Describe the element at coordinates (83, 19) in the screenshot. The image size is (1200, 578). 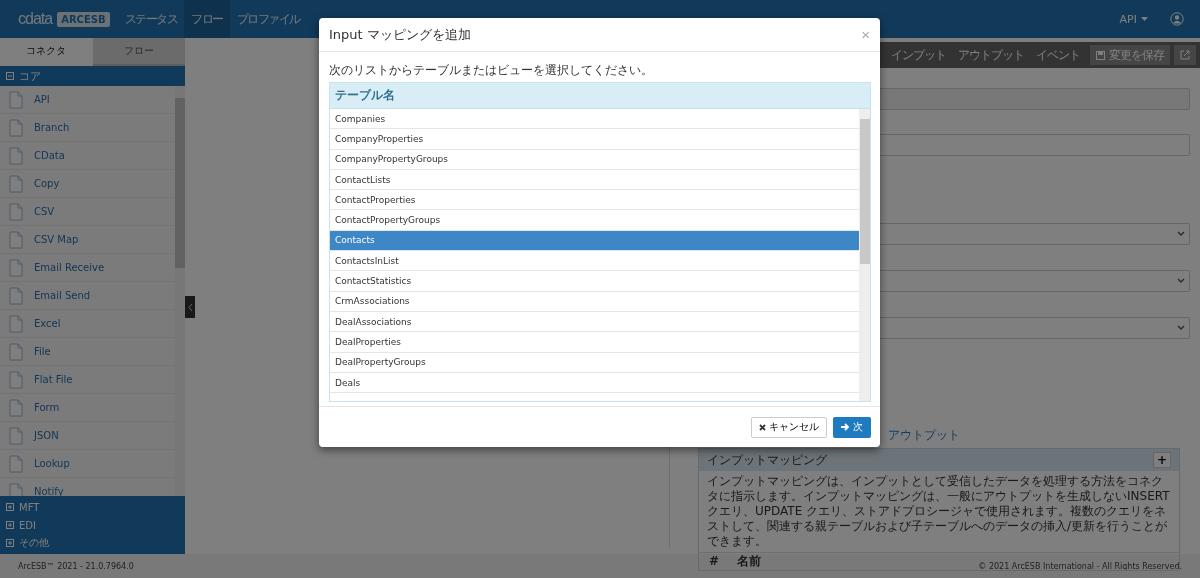
I see `product-badge: ARCESB` at that location.